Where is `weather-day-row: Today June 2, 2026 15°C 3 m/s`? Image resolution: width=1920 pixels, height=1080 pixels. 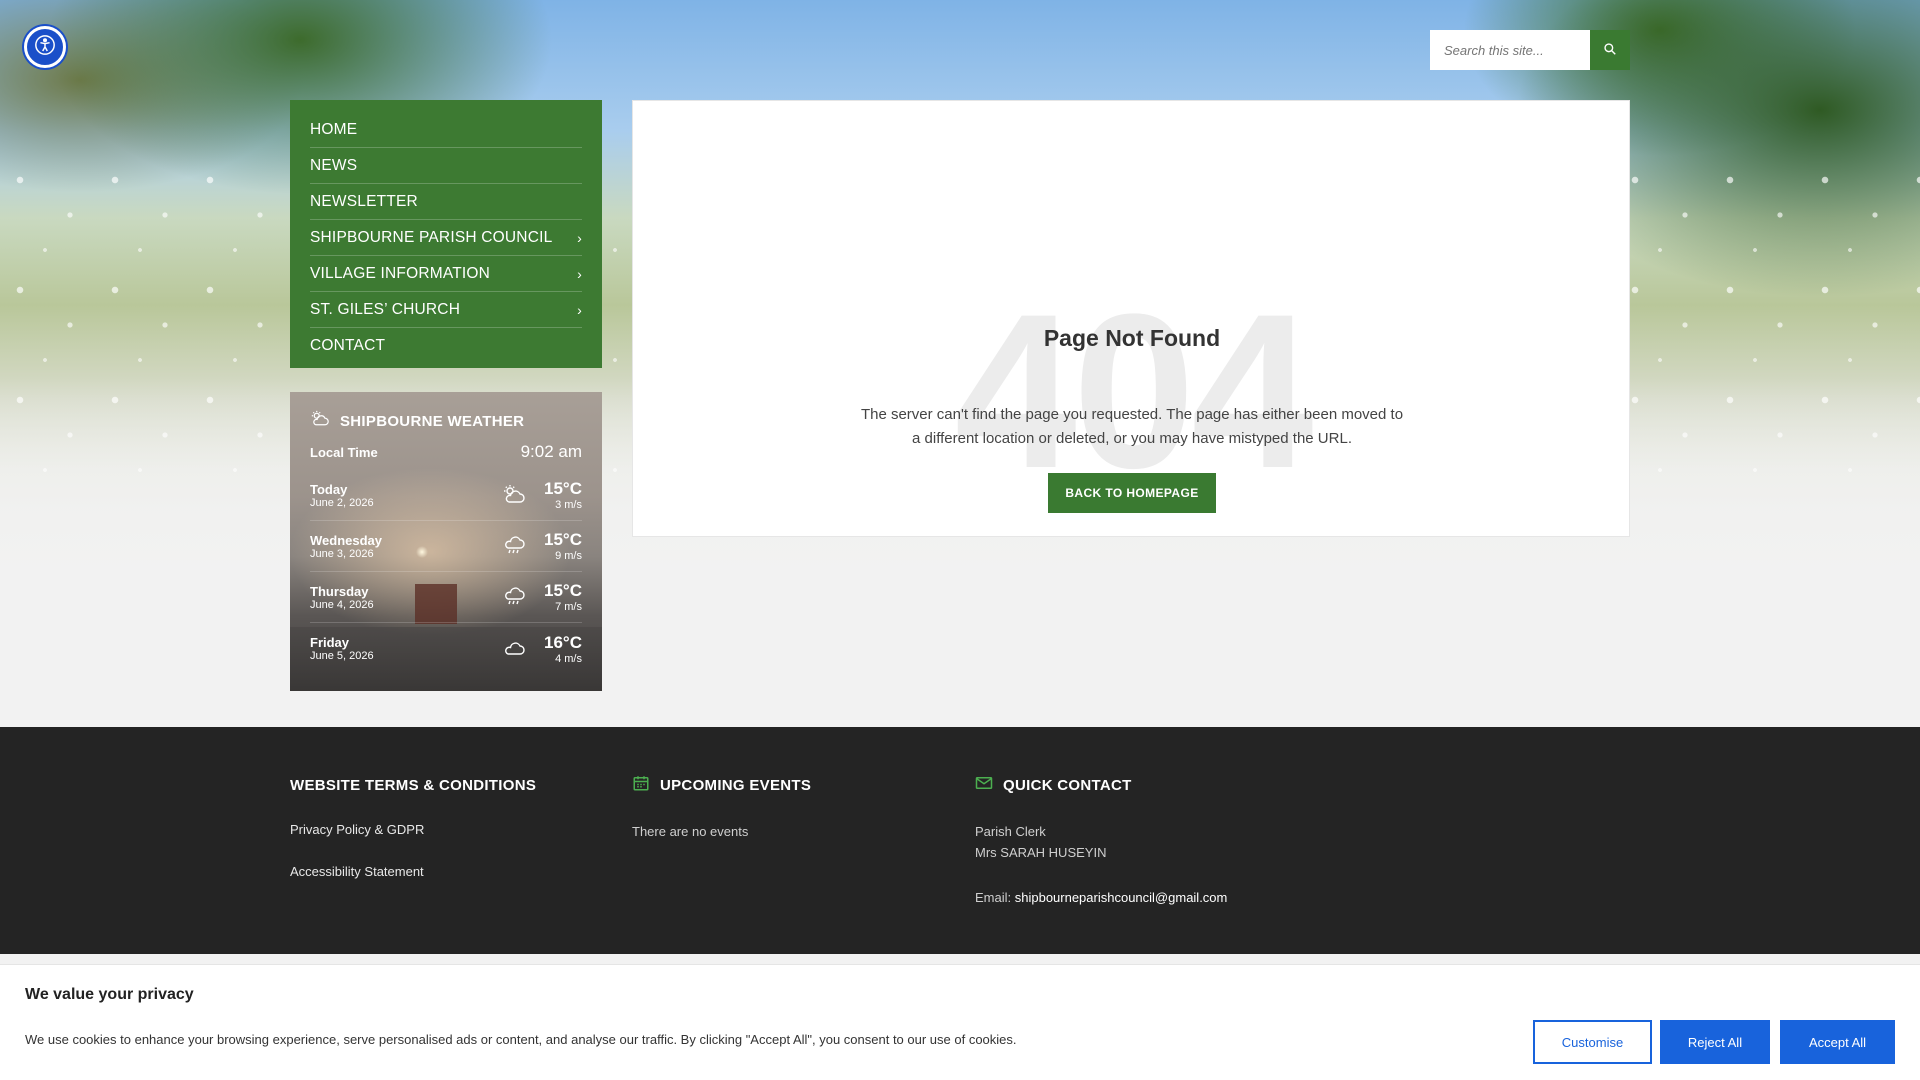 weather-day-row: Today June 2, 2026 15°C 3 m/s is located at coordinates (446, 495).